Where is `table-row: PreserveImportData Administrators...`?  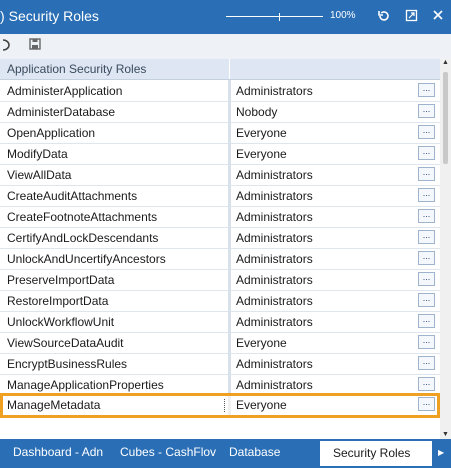
table-row: PreserveImportData Administrators... is located at coordinates (220, 280).